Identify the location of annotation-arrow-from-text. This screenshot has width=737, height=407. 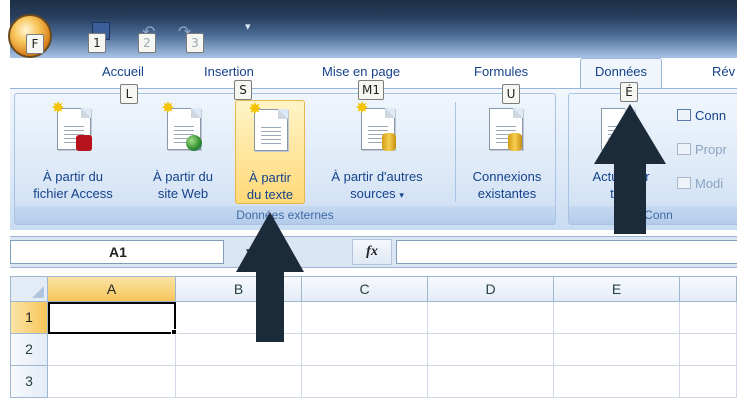
(270, 277).